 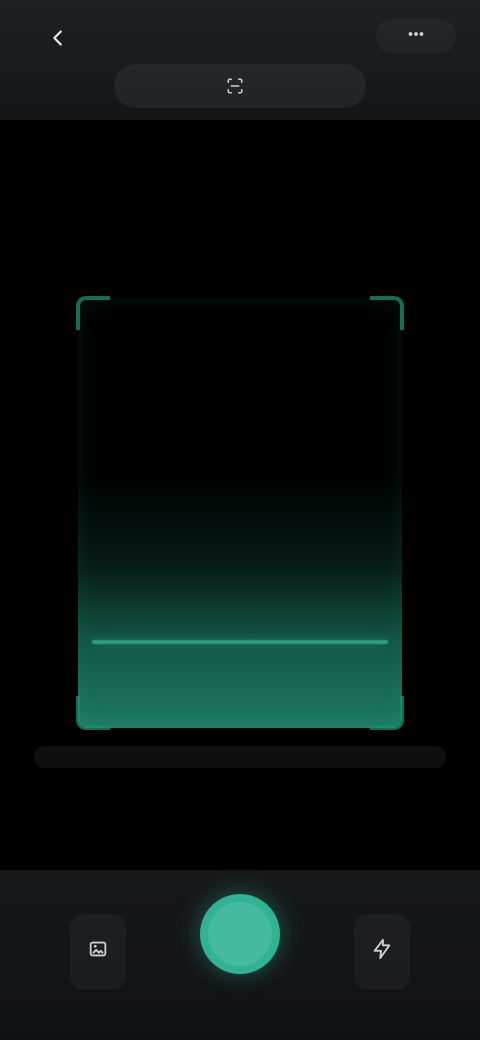 I want to click on gallery-button, so click(x=98, y=952).